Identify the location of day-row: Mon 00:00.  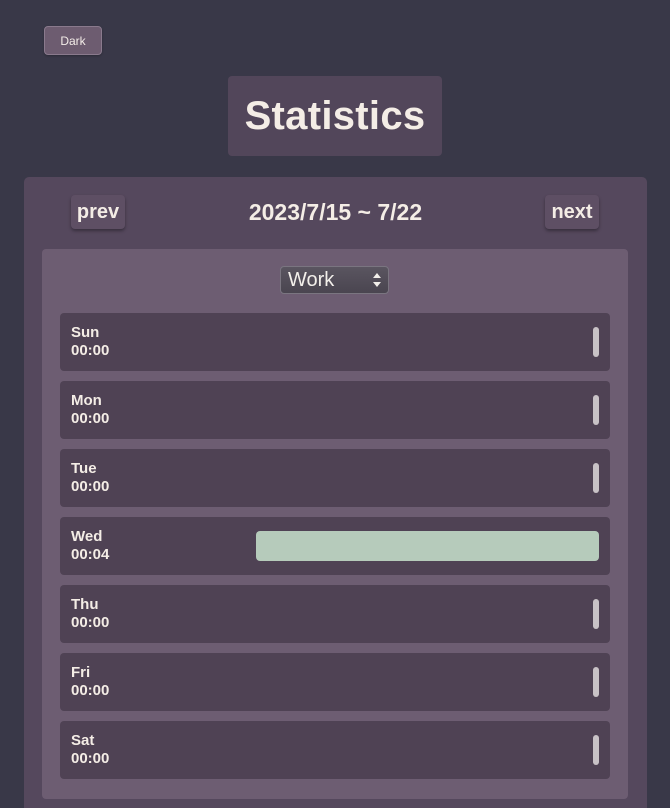
(335, 410).